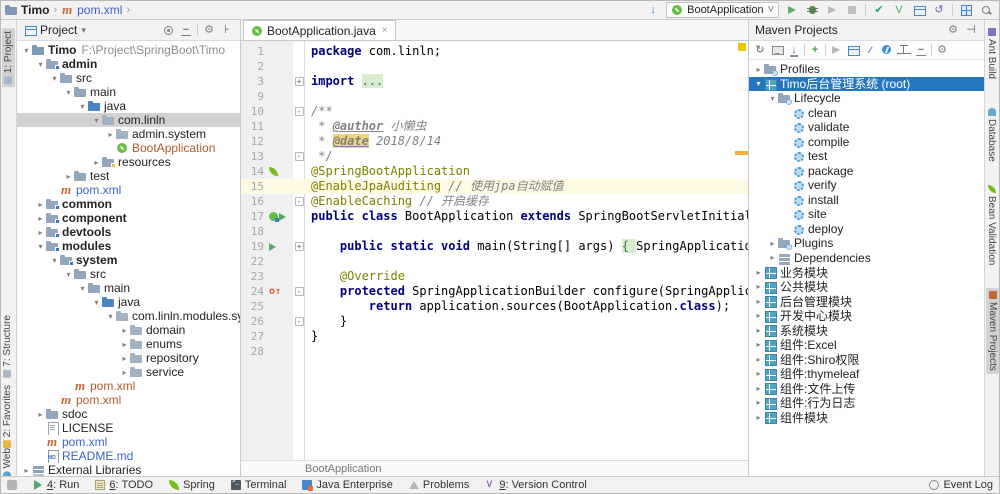  I want to click on hide-panel-icon: ⊣, so click(971, 30).